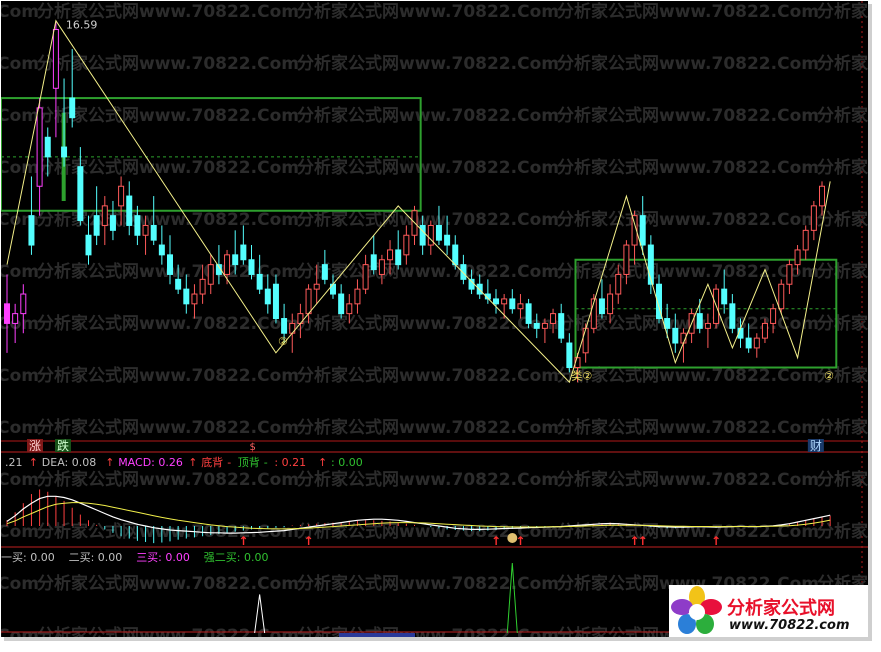 This screenshot has width=881, height=652. What do you see at coordinates (253, 447) in the screenshot?
I see `event-label: $` at bounding box center [253, 447].